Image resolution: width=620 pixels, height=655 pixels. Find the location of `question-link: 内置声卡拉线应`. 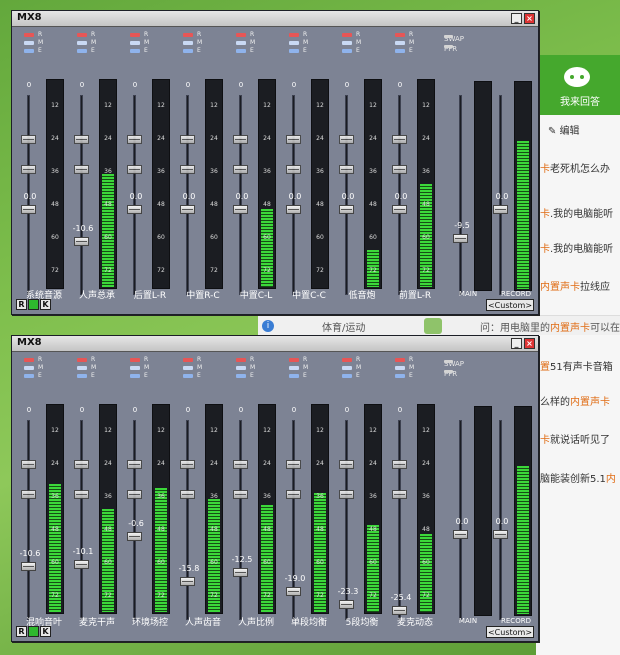

question-link: 内置声卡拉线应 is located at coordinates (580, 285).